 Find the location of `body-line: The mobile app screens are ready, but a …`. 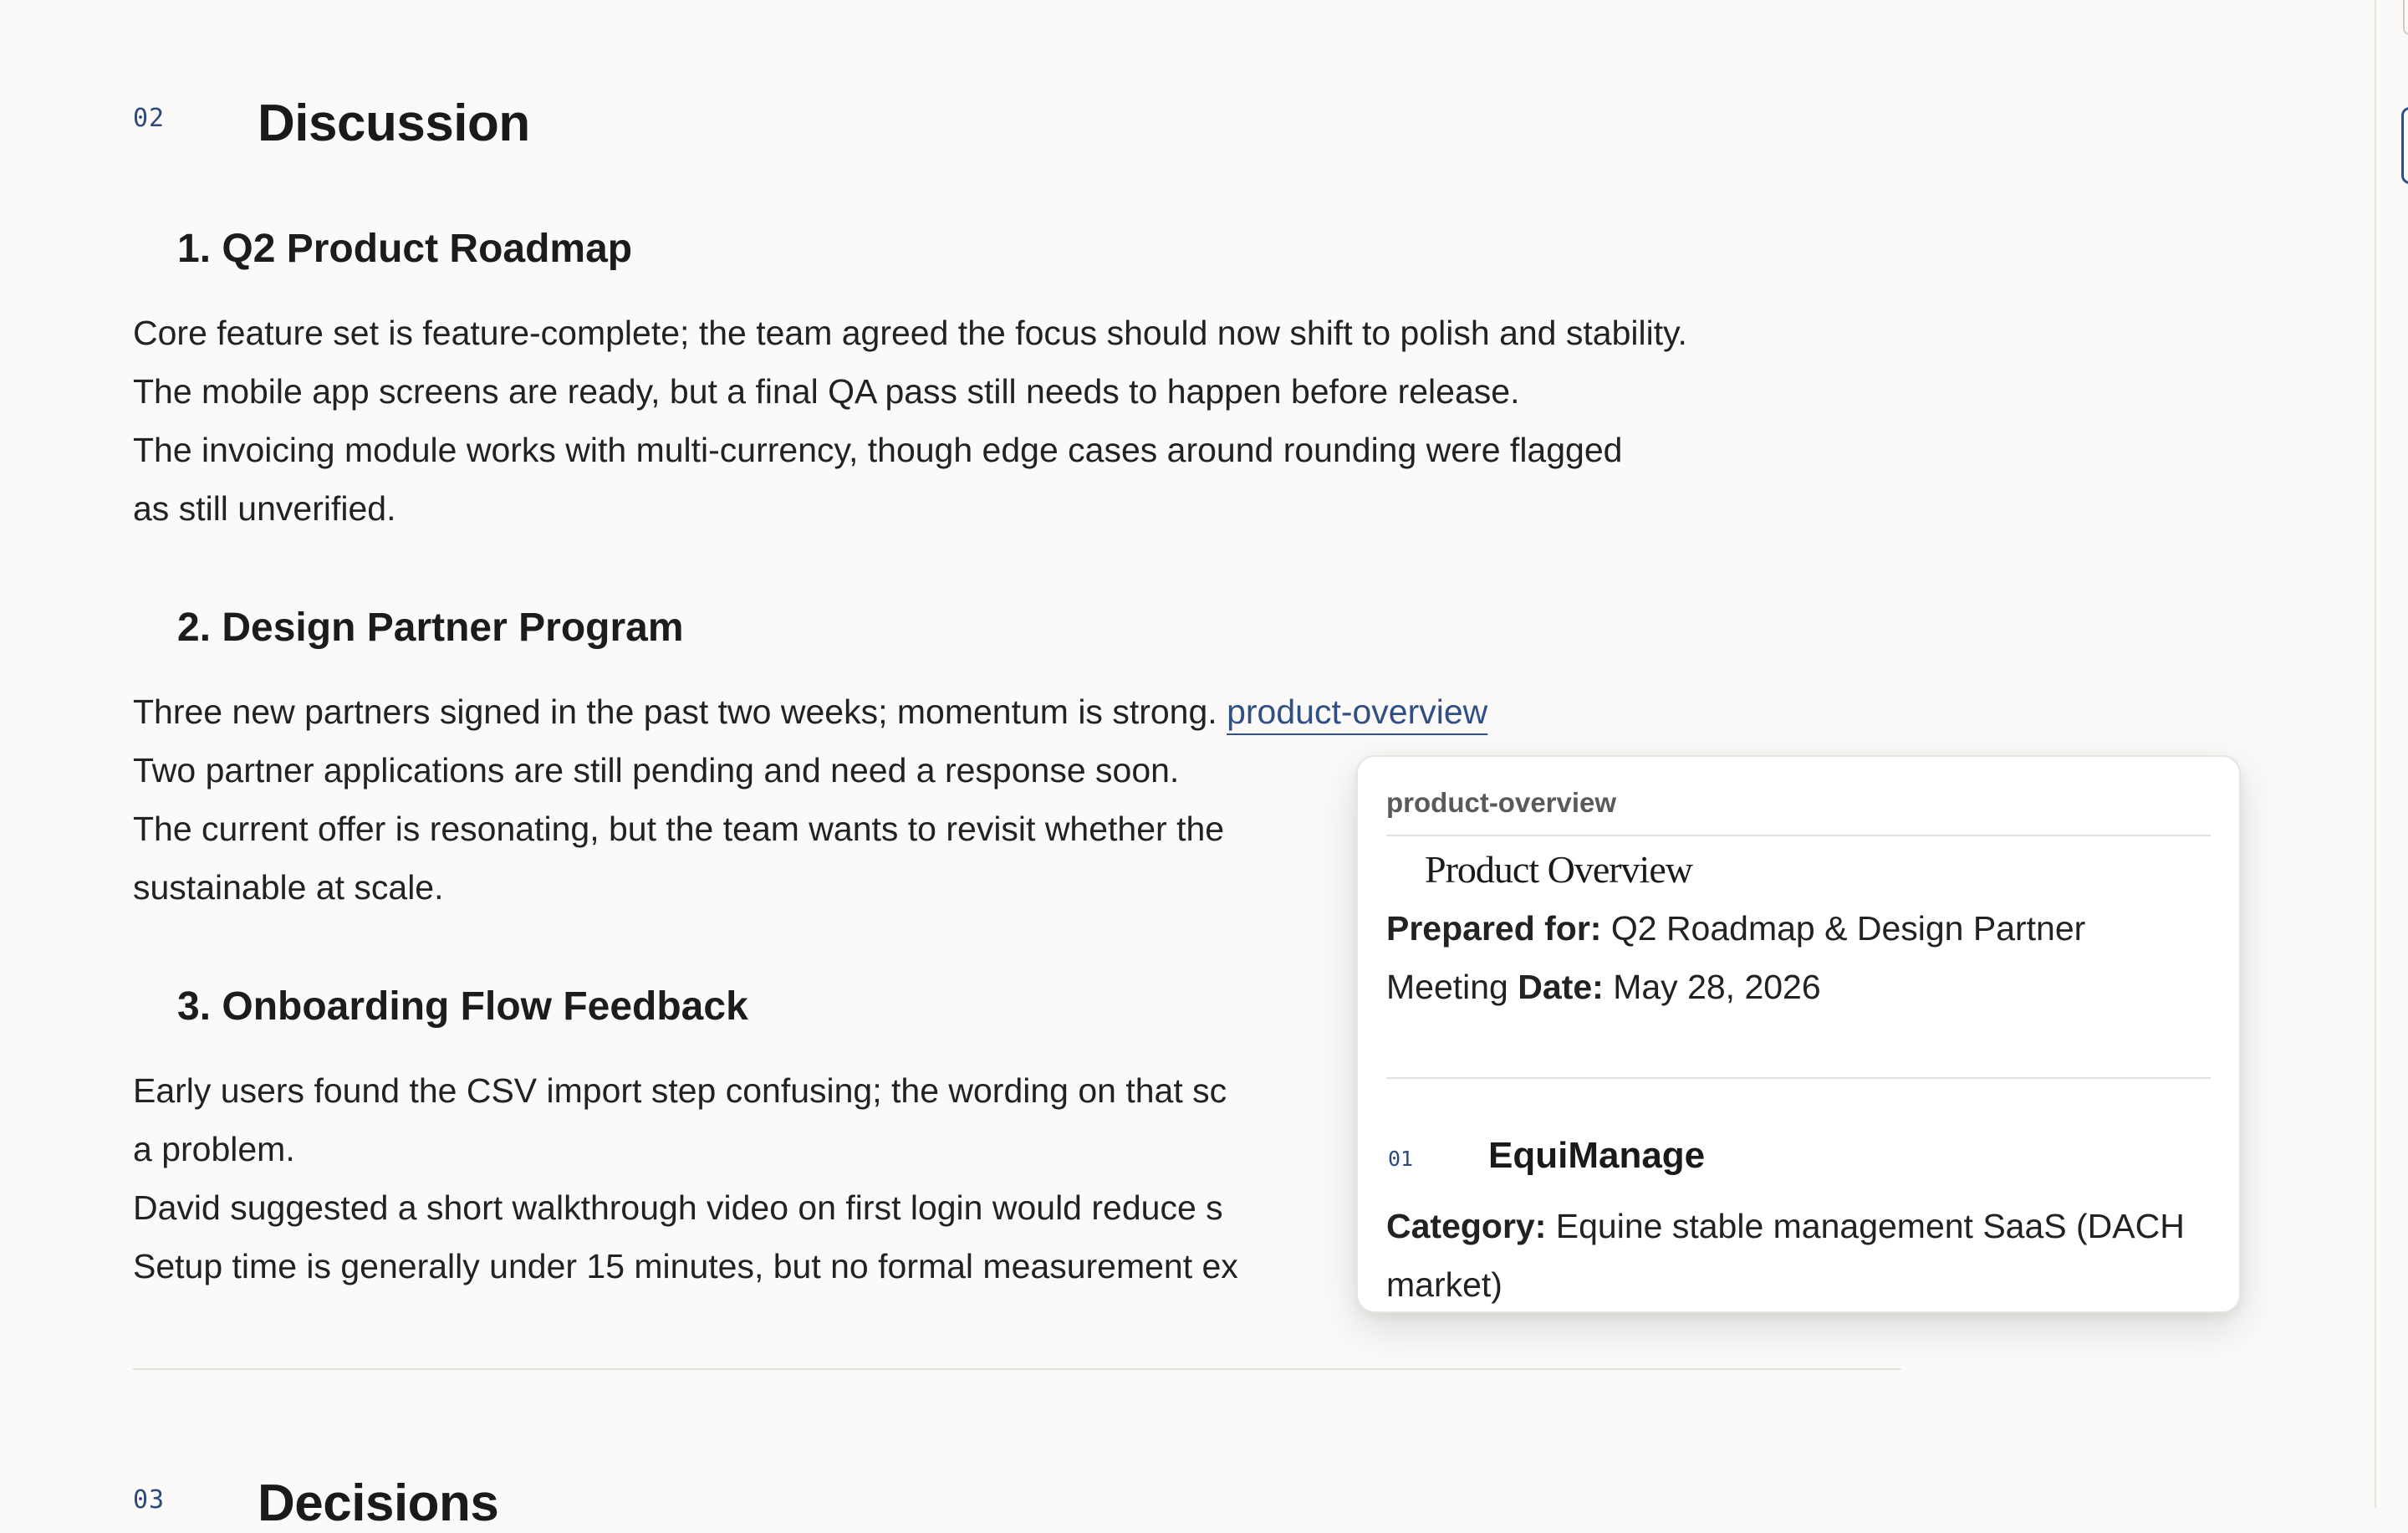

body-line: The mobile app screens are ready, but a … is located at coordinates (826, 391).